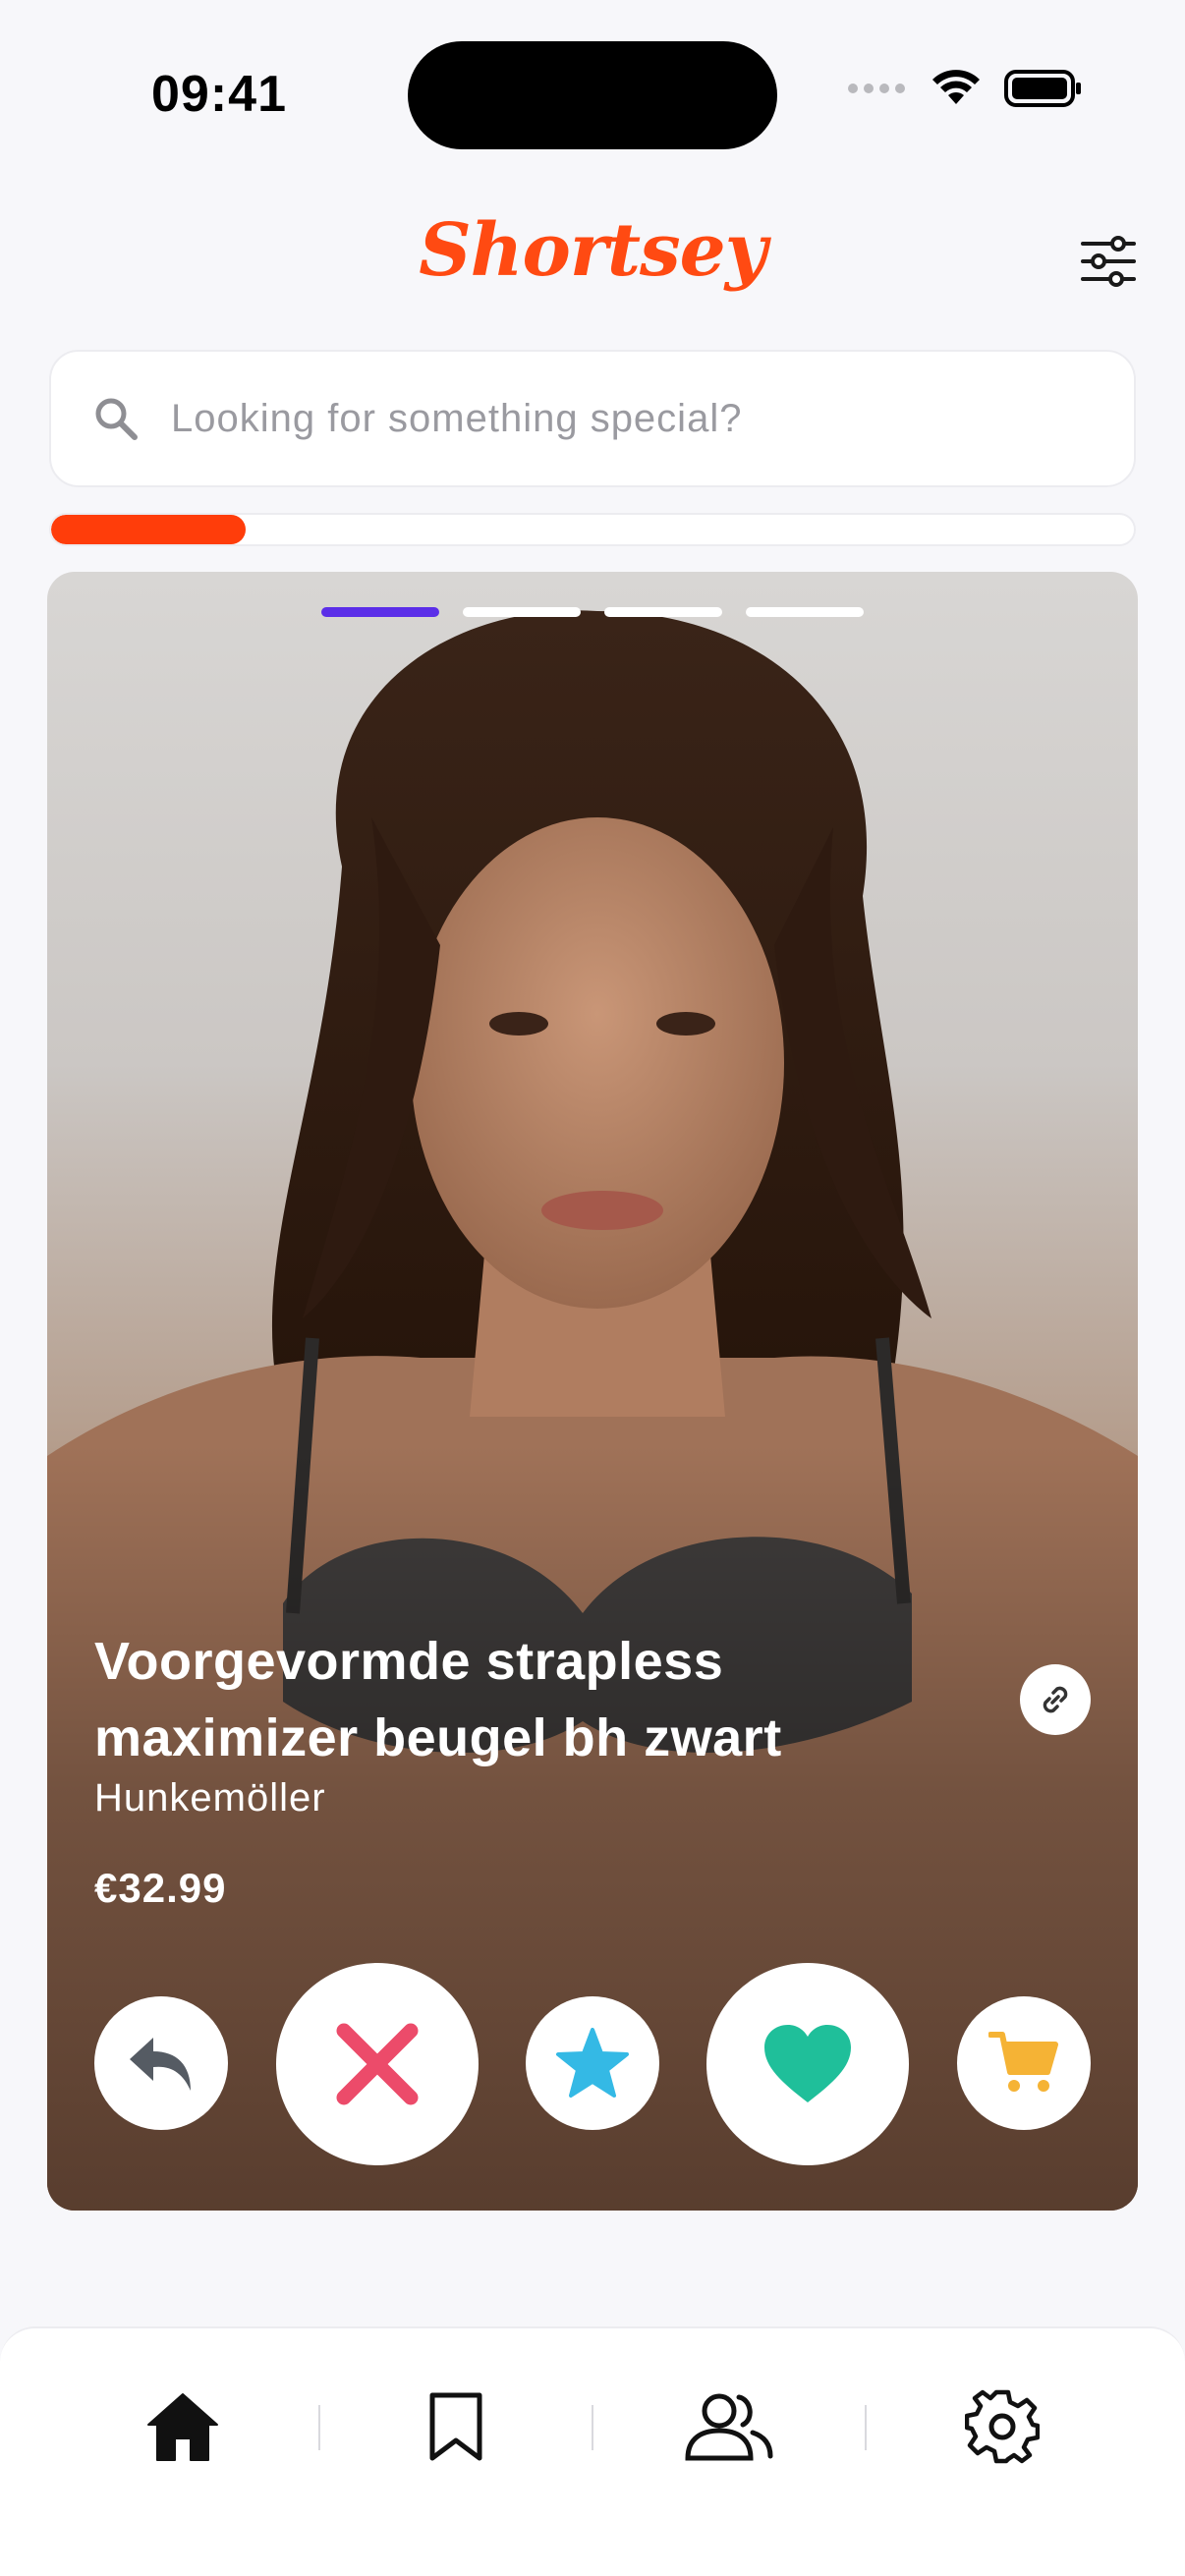 This screenshot has height=2576, width=1185. I want to click on dynamic-island, so click(592, 95).